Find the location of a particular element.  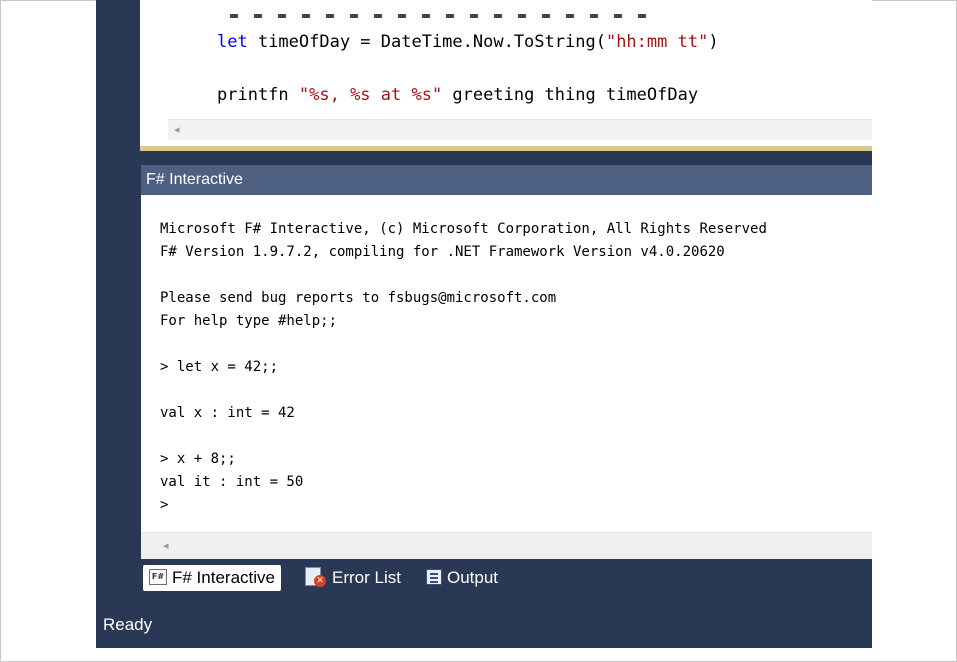

output-icon is located at coordinates (434, 576).